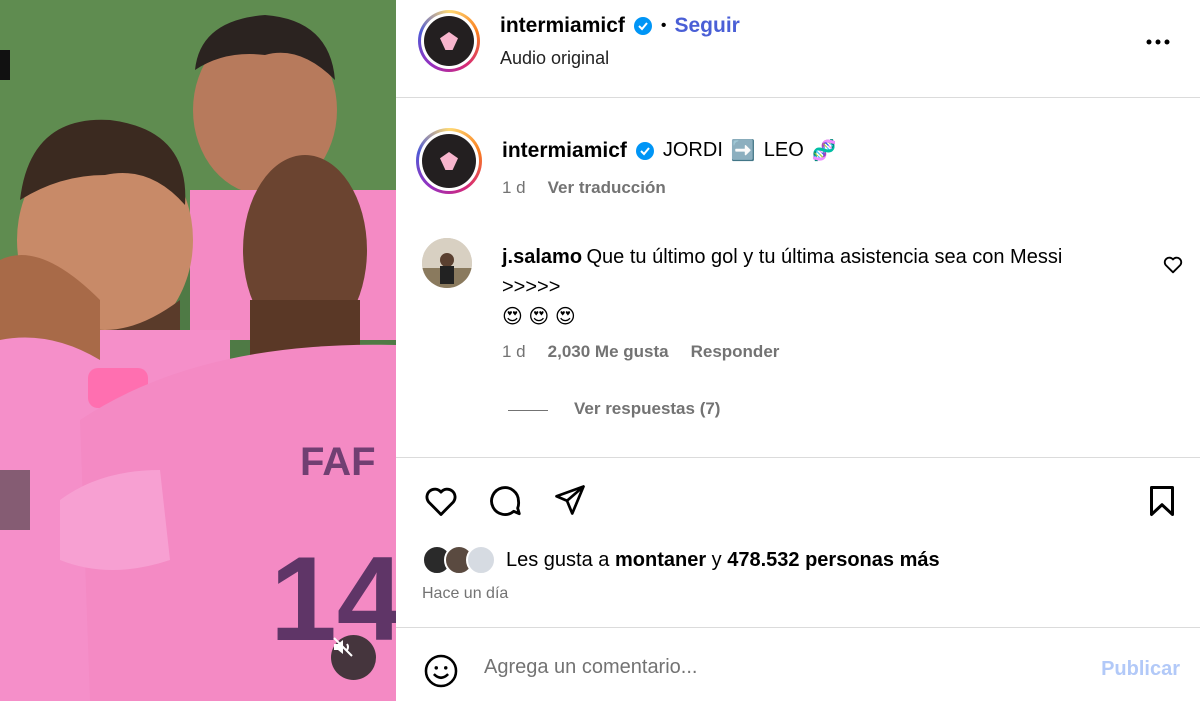 This screenshot has height=701, width=1200. I want to click on likes-connector: y, so click(716, 559).